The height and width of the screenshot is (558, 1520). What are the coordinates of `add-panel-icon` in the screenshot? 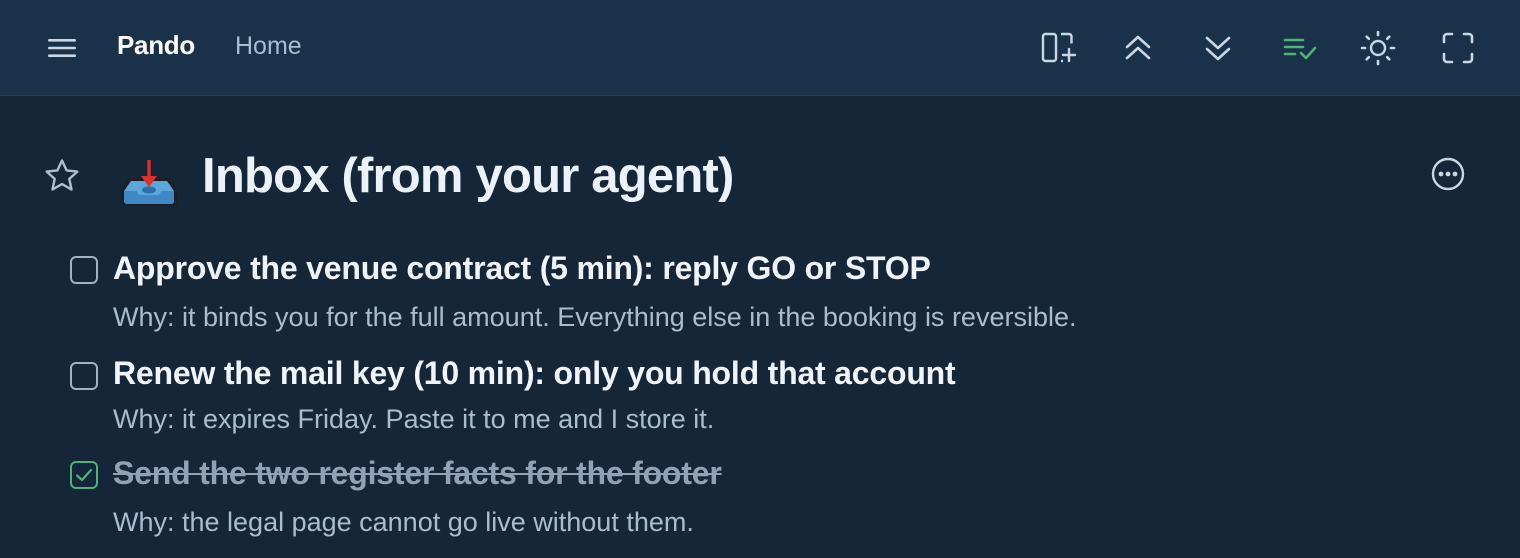 It's located at (1059, 47).